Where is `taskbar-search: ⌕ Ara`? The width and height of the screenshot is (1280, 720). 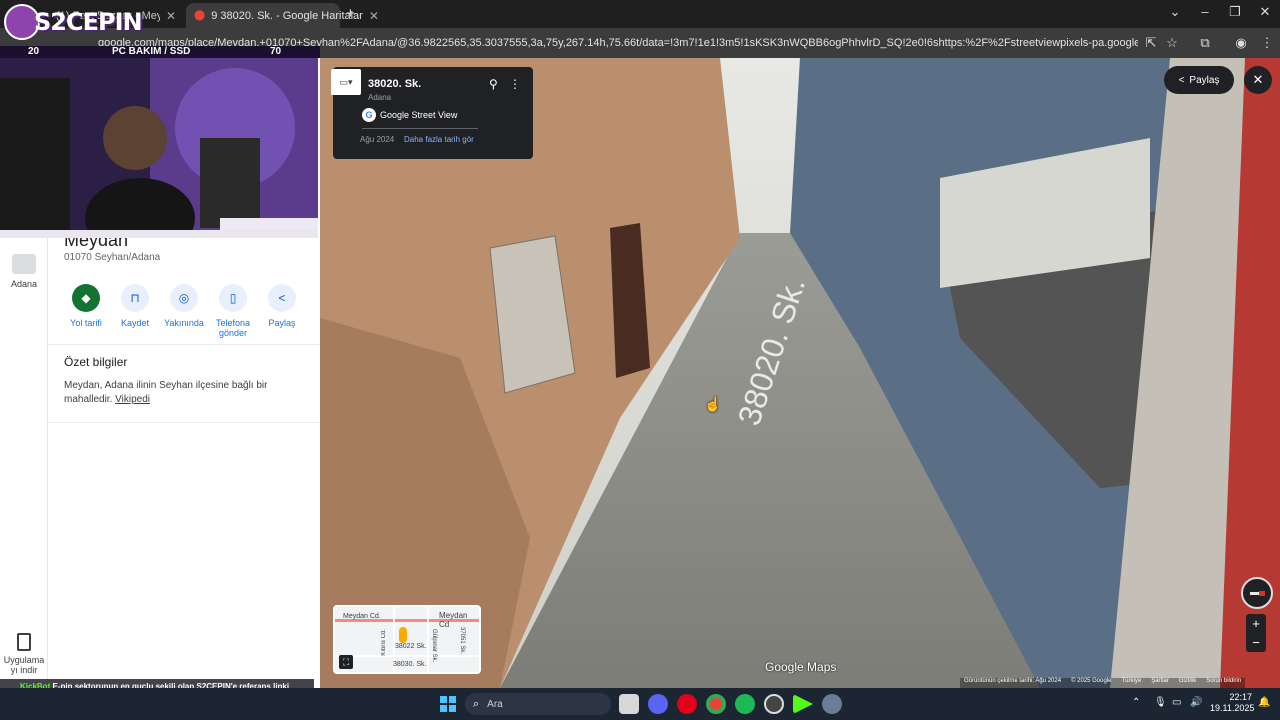 taskbar-search: ⌕ Ara is located at coordinates (538, 704).